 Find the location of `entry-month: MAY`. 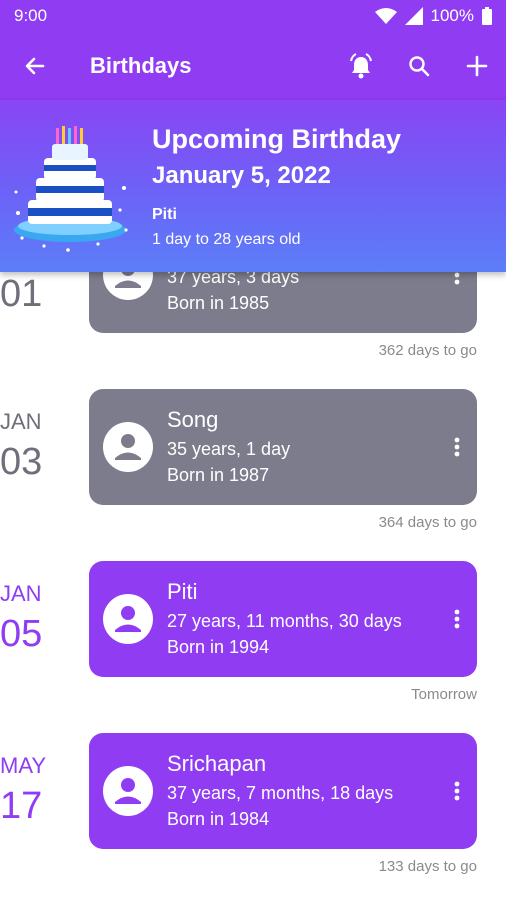

entry-month: MAY is located at coordinates (23, 765).